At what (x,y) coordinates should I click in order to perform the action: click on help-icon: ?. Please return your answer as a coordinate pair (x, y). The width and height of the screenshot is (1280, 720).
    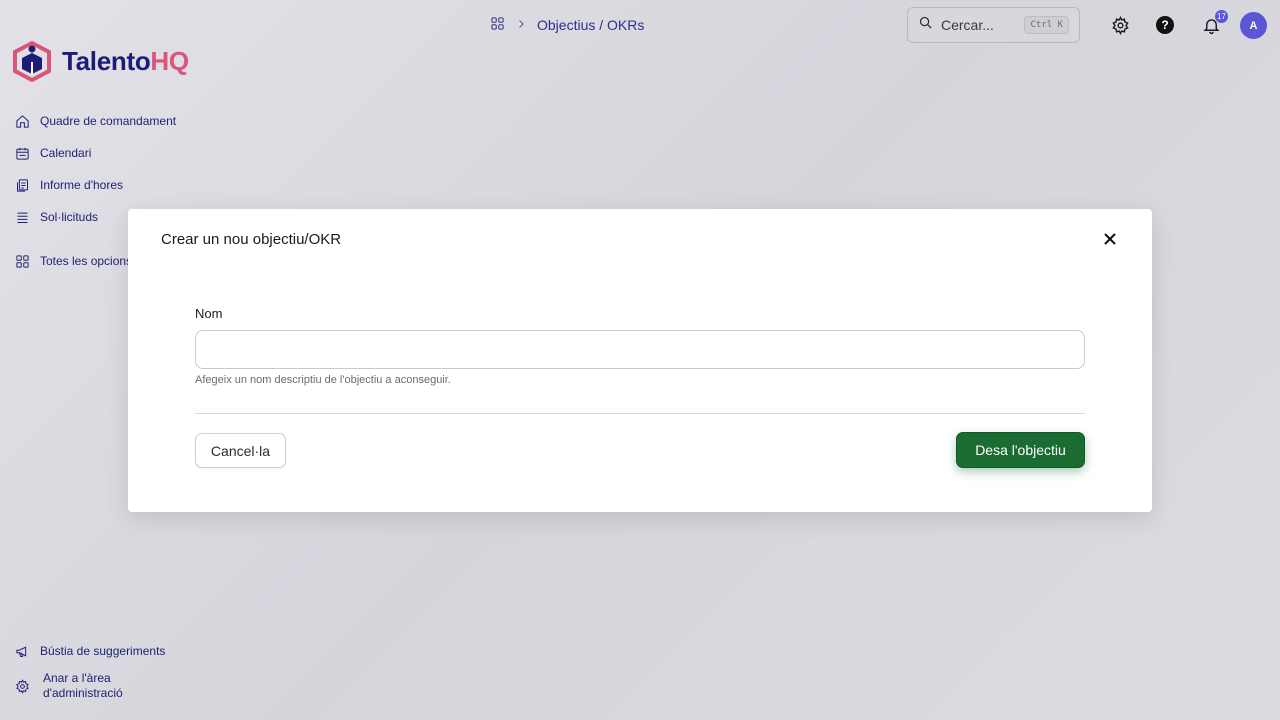
    Looking at the image, I should click on (1165, 25).